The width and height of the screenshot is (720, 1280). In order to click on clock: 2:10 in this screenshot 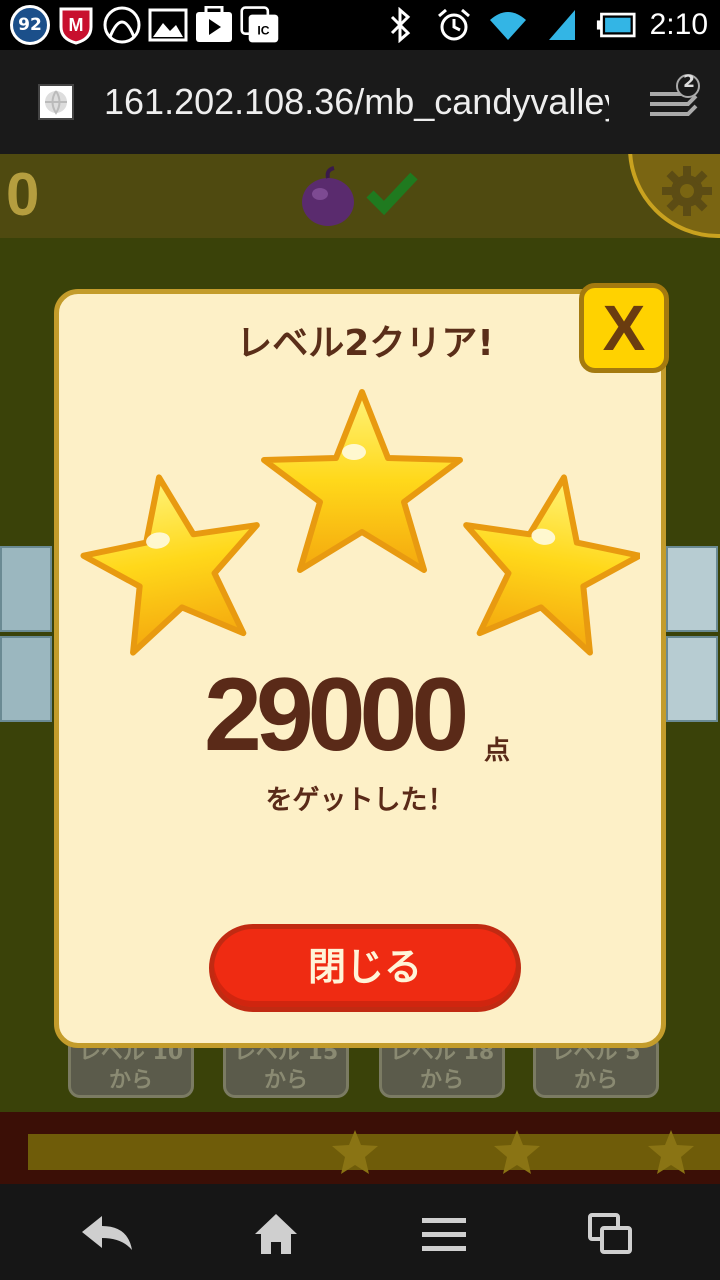, I will do `click(678, 24)`.